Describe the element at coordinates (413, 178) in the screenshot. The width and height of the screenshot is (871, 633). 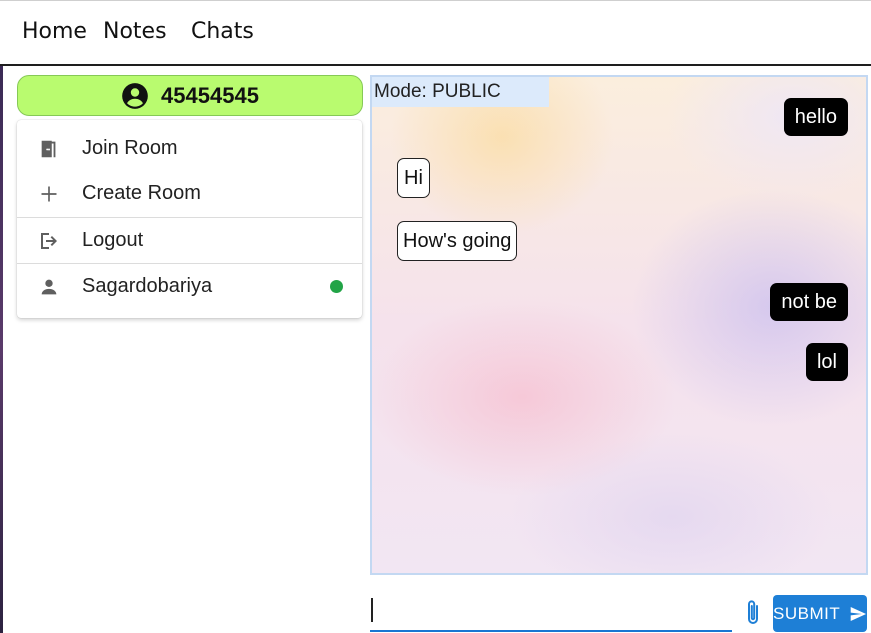
I see `message-incoming: Hi` at that location.